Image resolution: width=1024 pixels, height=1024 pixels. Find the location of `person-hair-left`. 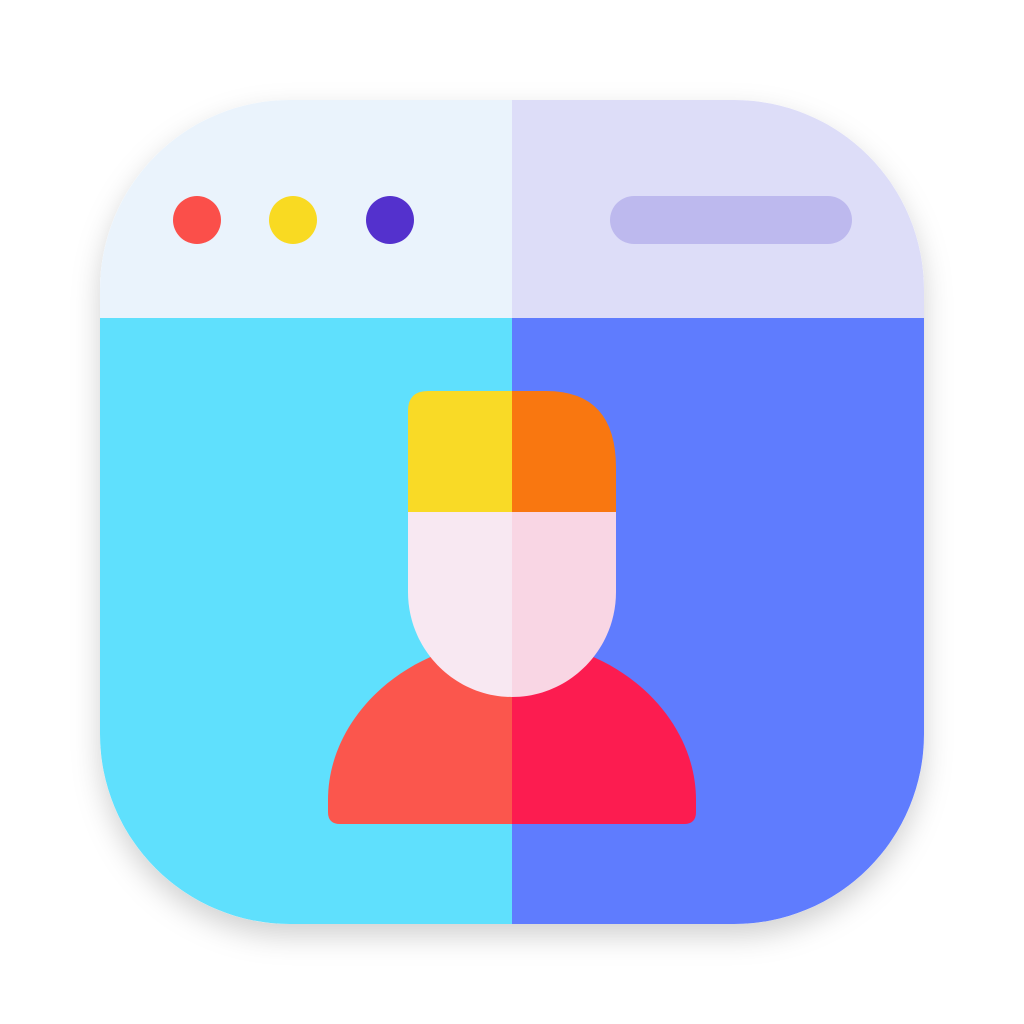

person-hair-left is located at coordinates (460, 451).